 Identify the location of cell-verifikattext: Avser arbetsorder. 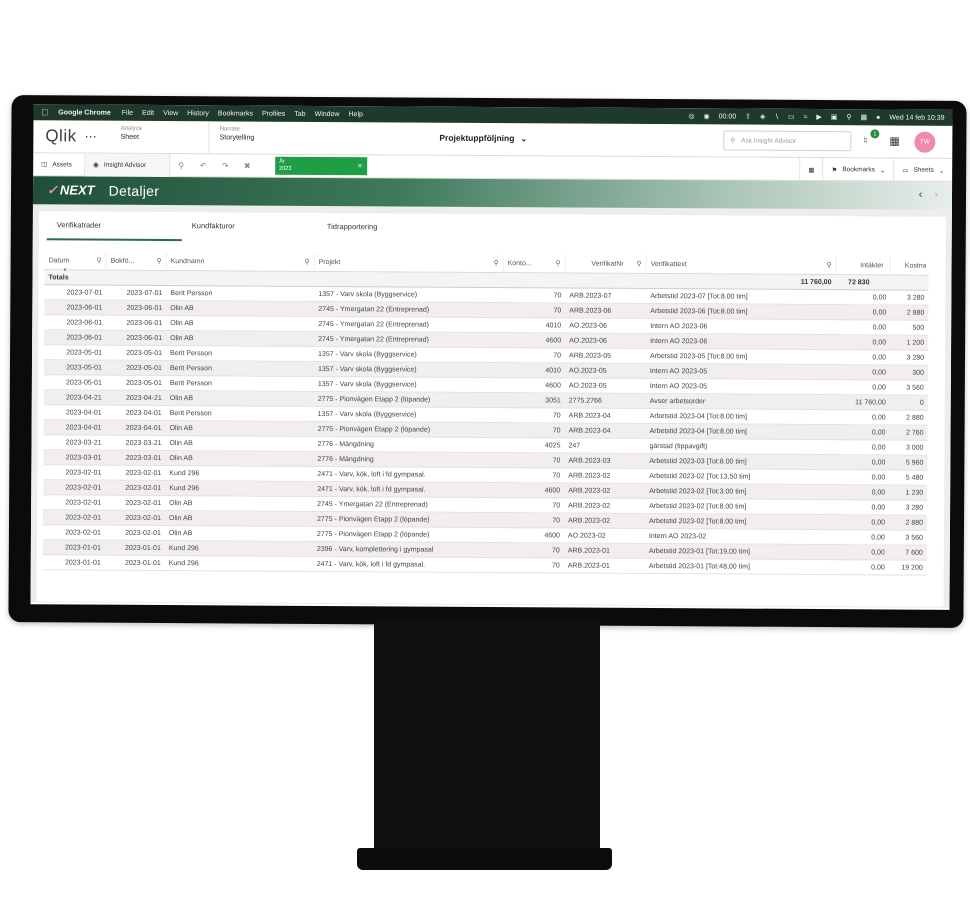
(741, 401).